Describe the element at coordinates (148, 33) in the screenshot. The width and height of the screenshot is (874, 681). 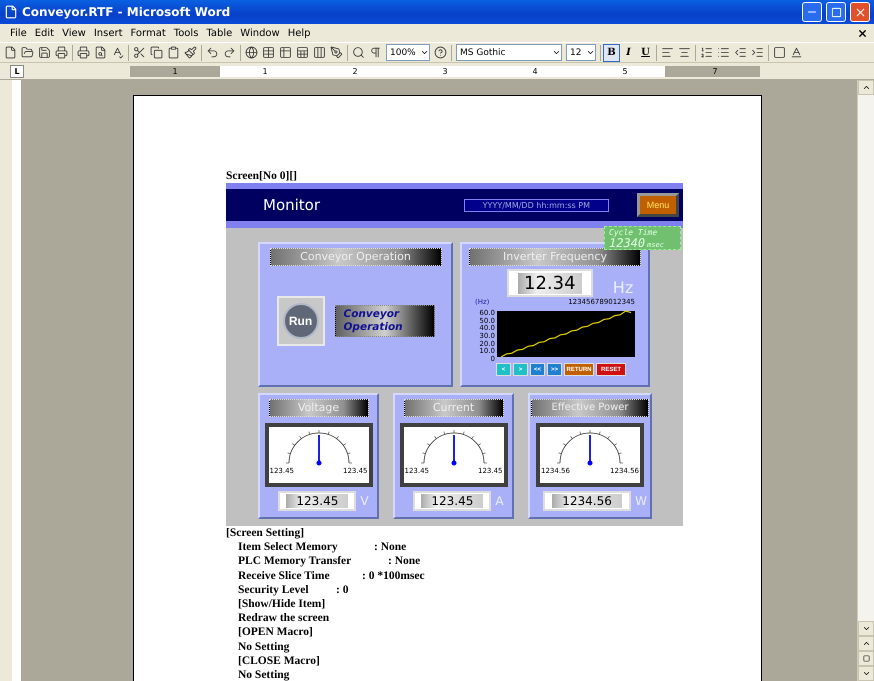
I see `menu-item: Format` at that location.